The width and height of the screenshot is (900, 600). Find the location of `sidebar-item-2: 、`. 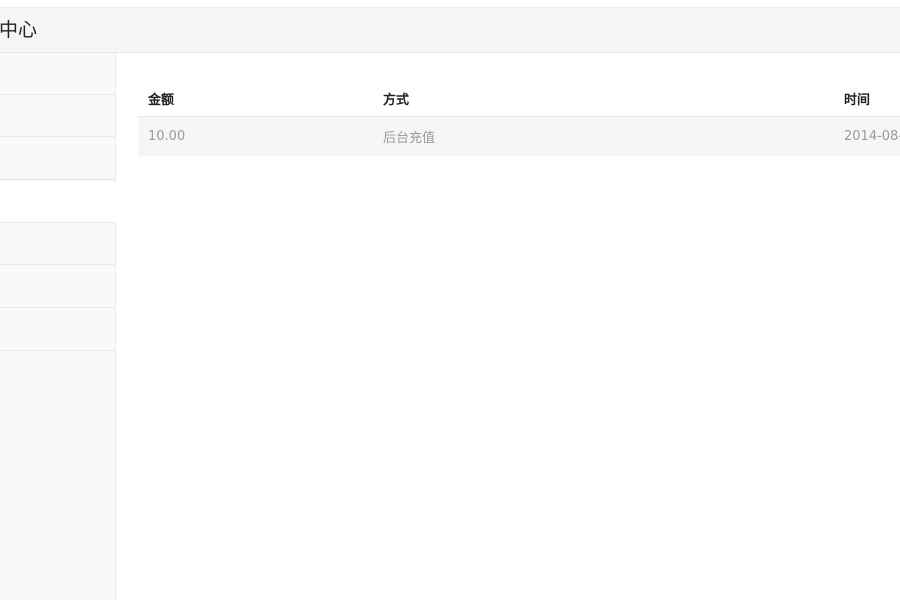

sidebar-item-2: 、 is located at coordinates (57, 116).